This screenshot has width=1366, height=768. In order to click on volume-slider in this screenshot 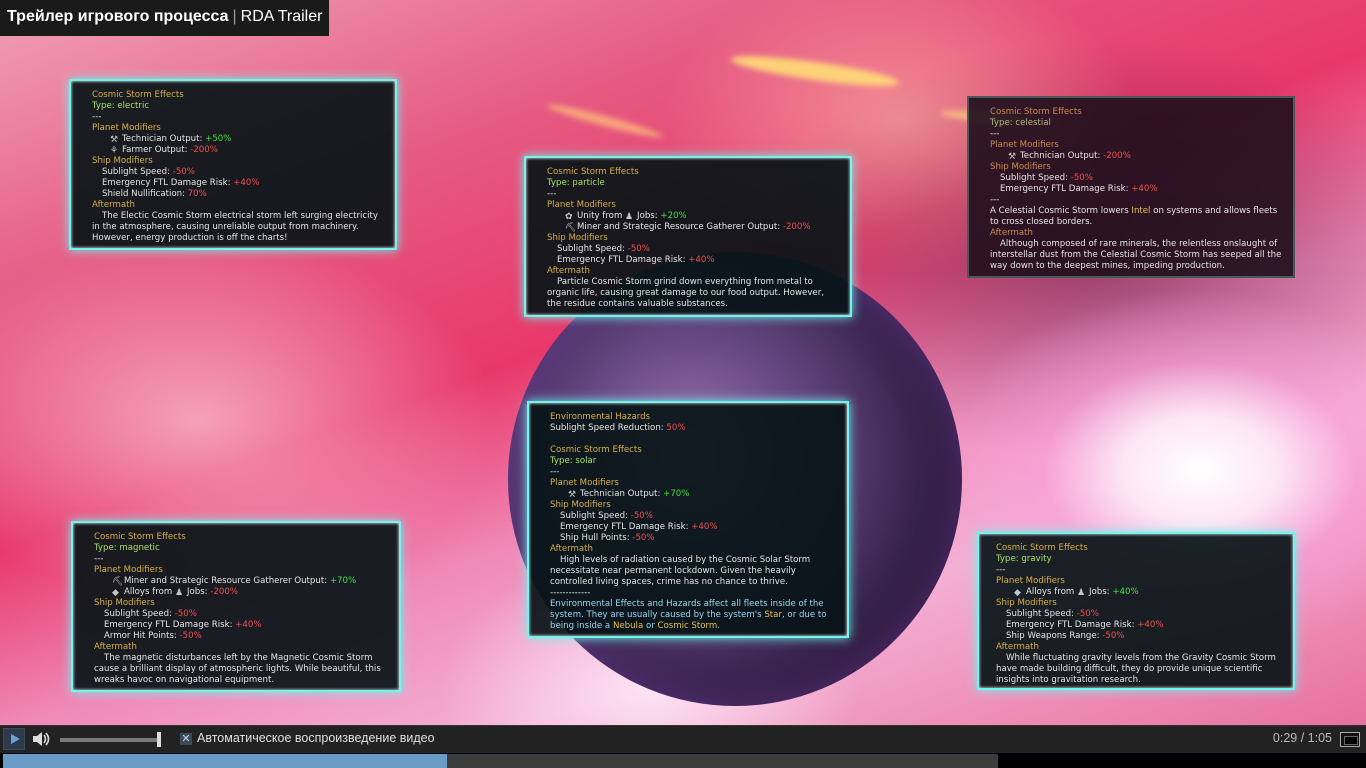, I will do `click(109, 740)`.